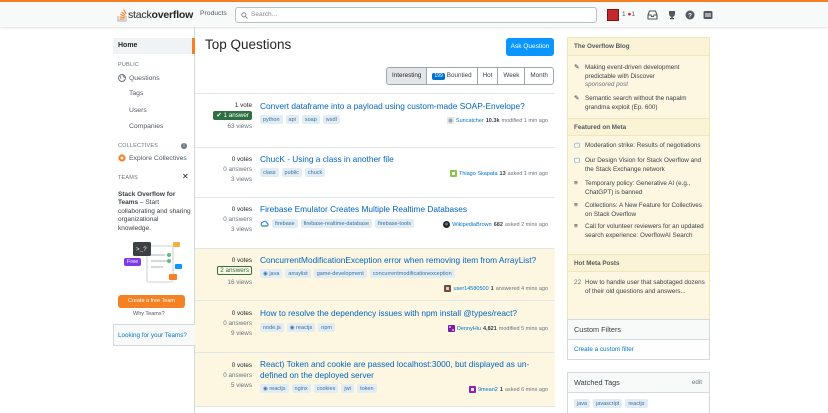  Describe the element at coordinates (636, 403) in the screenshot. I see `tag-reactjs: reactjs` at that location.